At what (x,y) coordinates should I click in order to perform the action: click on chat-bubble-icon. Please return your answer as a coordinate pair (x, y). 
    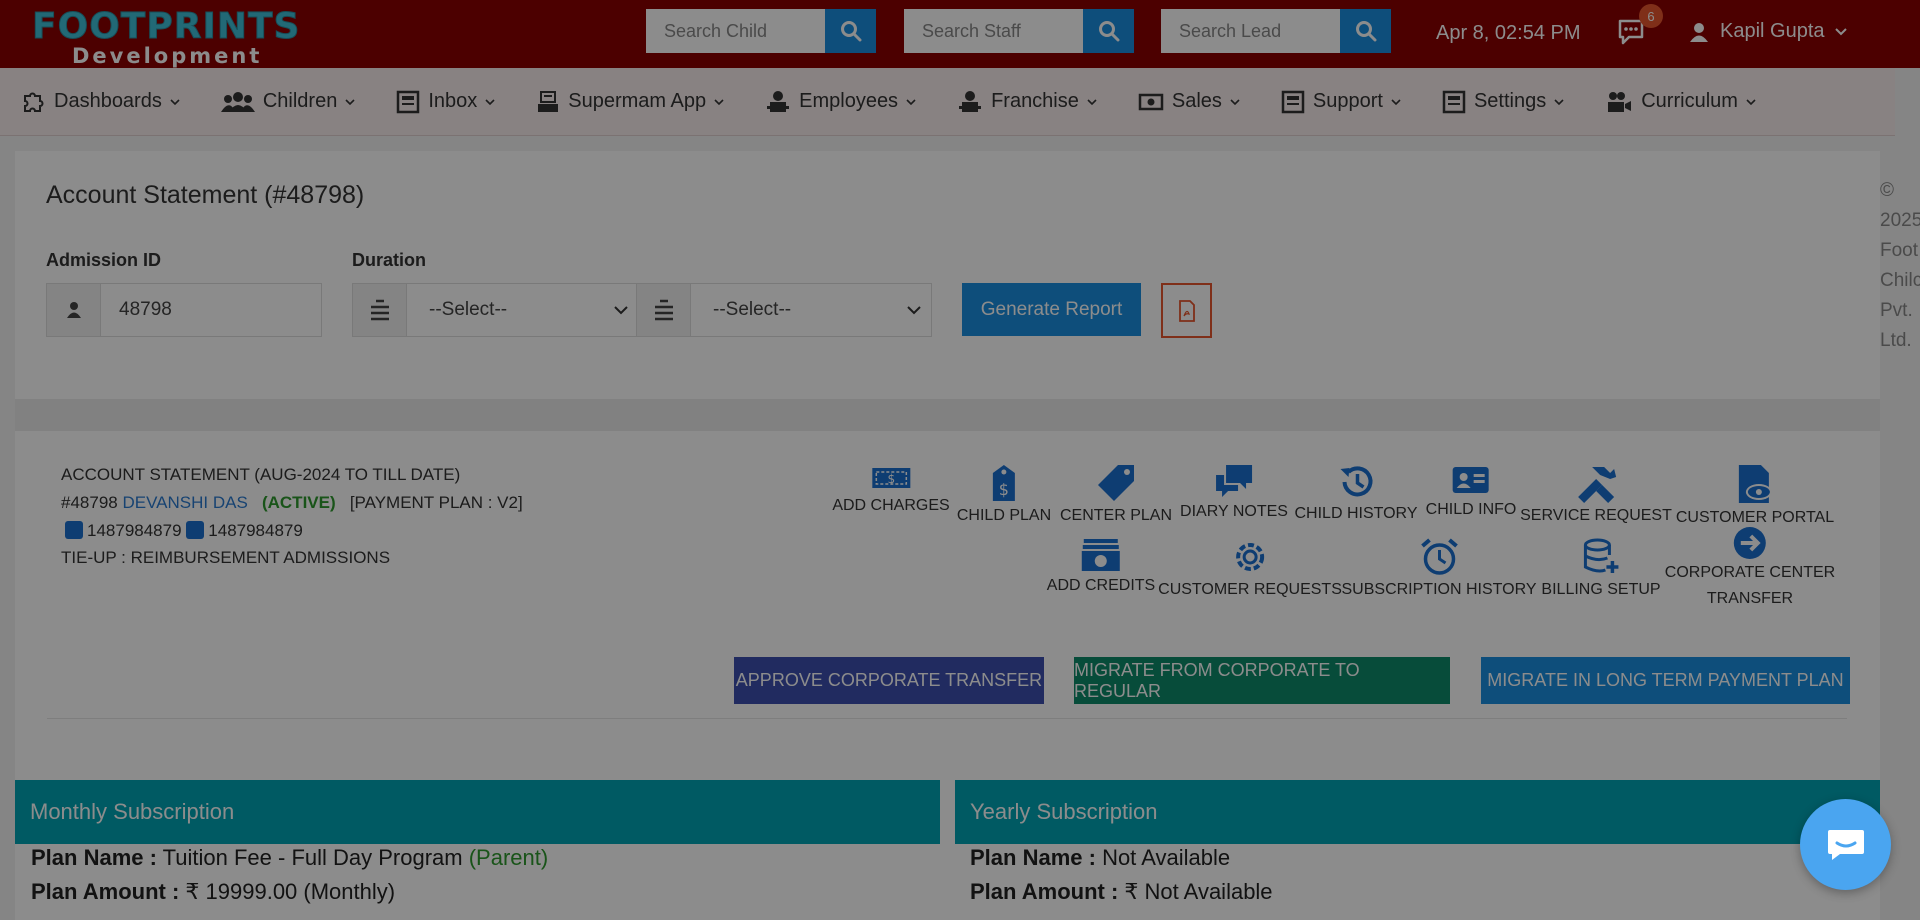
    Looking at the image, I should click on (1845, 844).